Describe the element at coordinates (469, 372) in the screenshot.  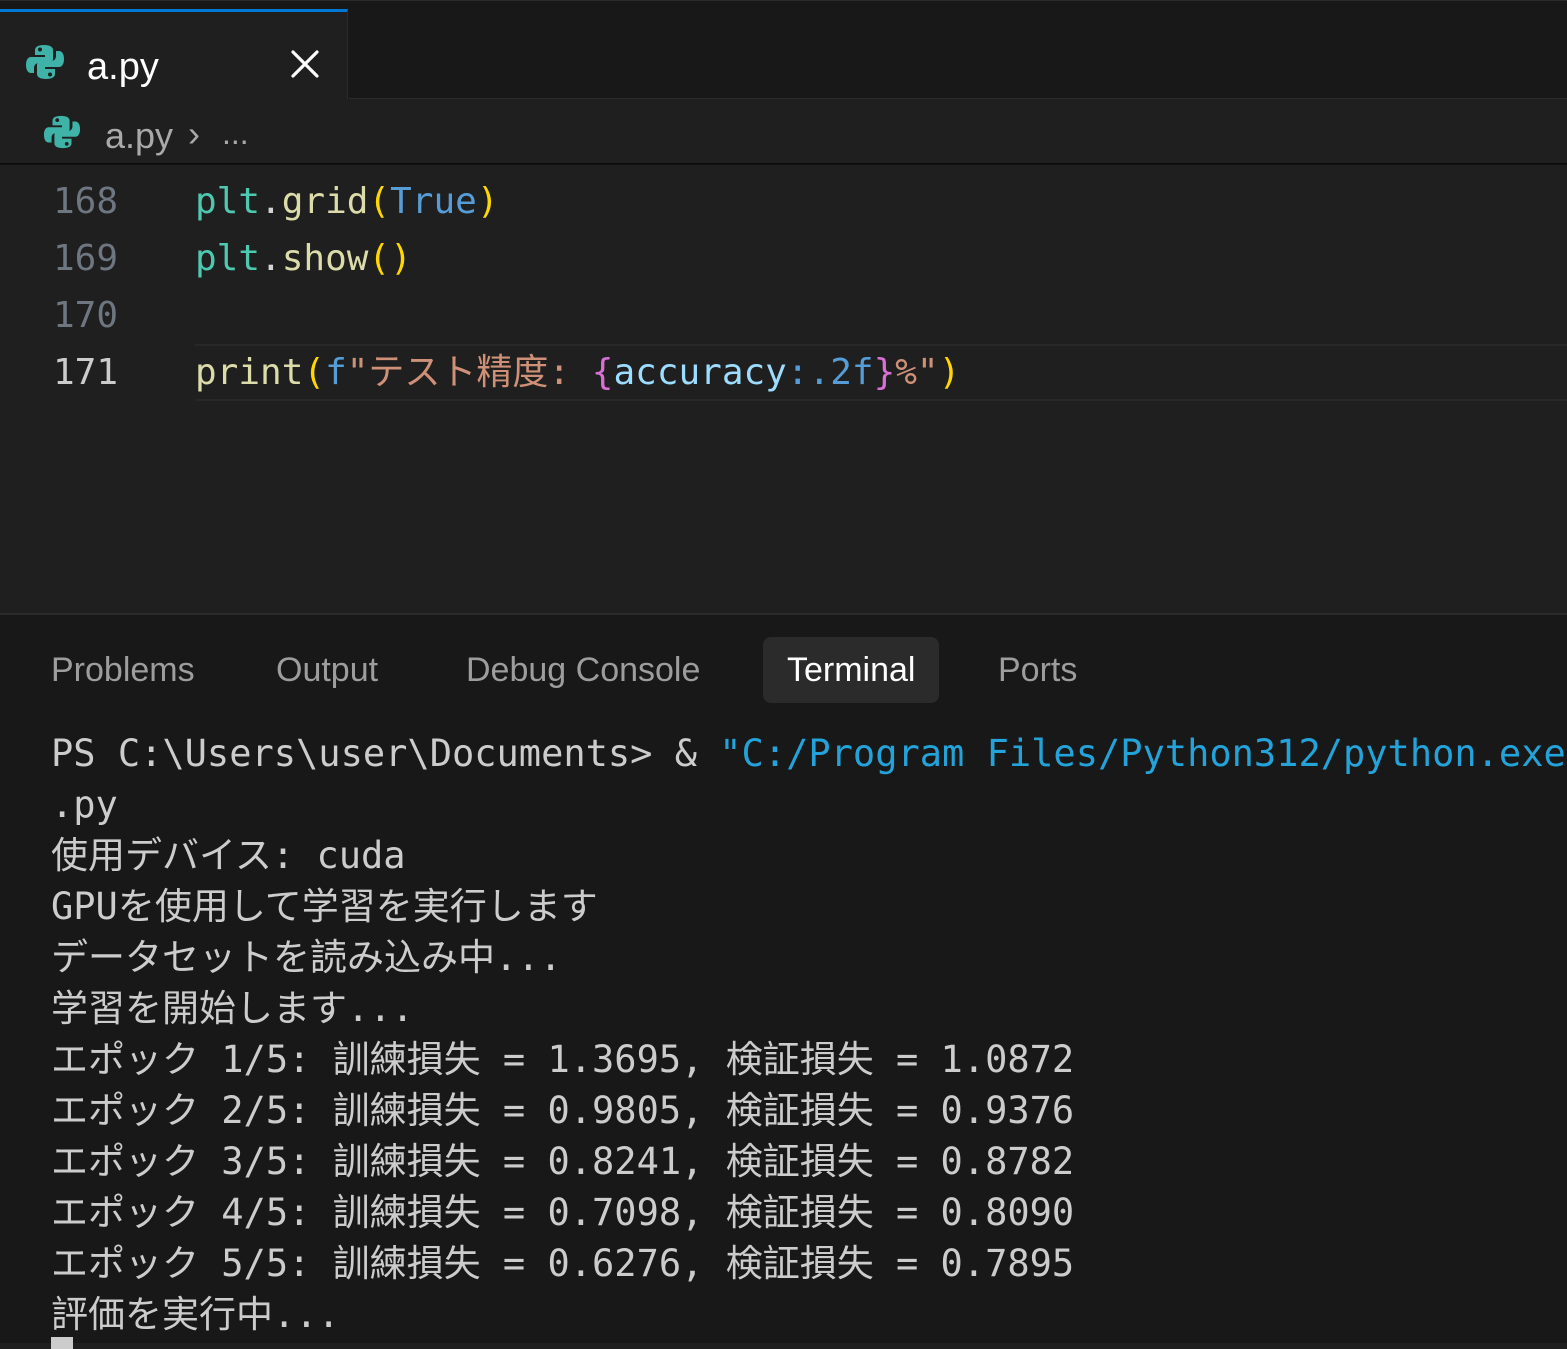
I see `code-token: "テスト精度:` at that location.